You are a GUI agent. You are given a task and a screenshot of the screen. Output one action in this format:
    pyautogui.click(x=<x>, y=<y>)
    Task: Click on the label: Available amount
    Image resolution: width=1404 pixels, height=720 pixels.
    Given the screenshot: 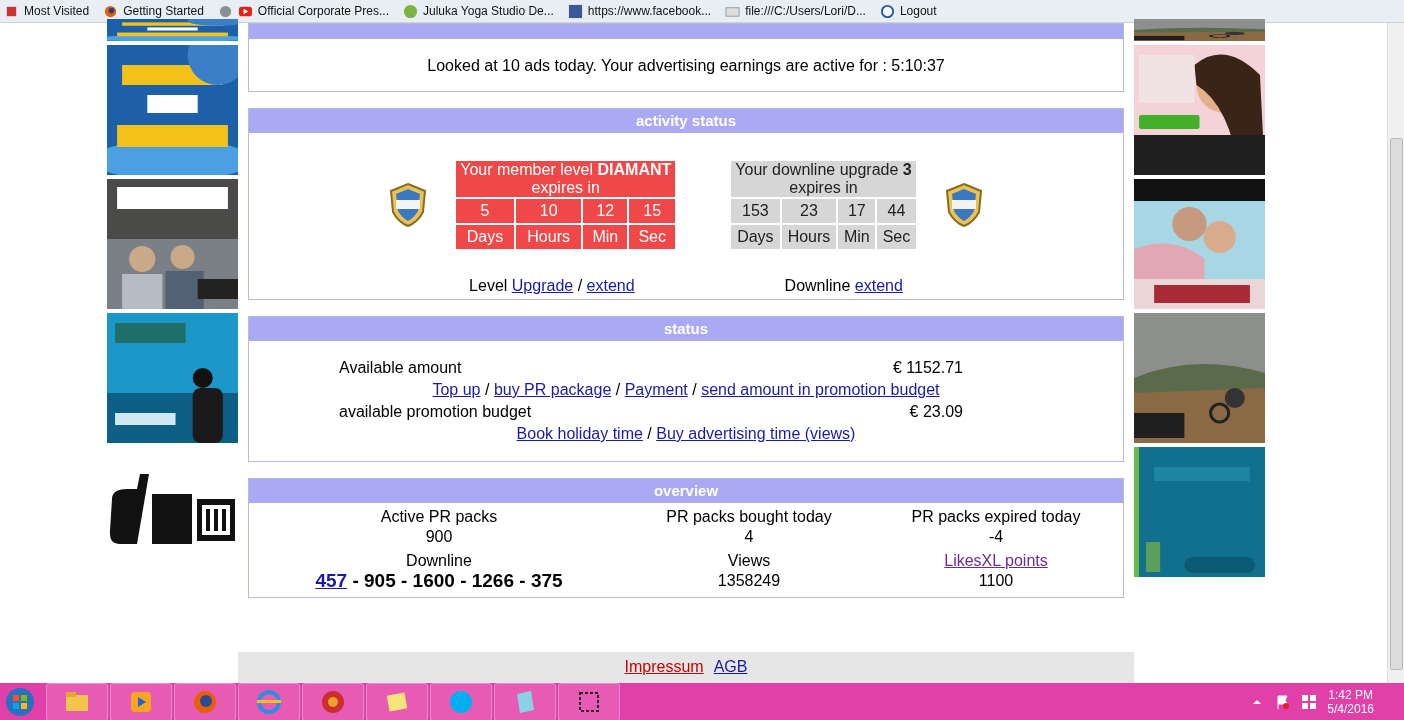 What is the action you would take?
    pyautogui.click(x=400, y=368)
    